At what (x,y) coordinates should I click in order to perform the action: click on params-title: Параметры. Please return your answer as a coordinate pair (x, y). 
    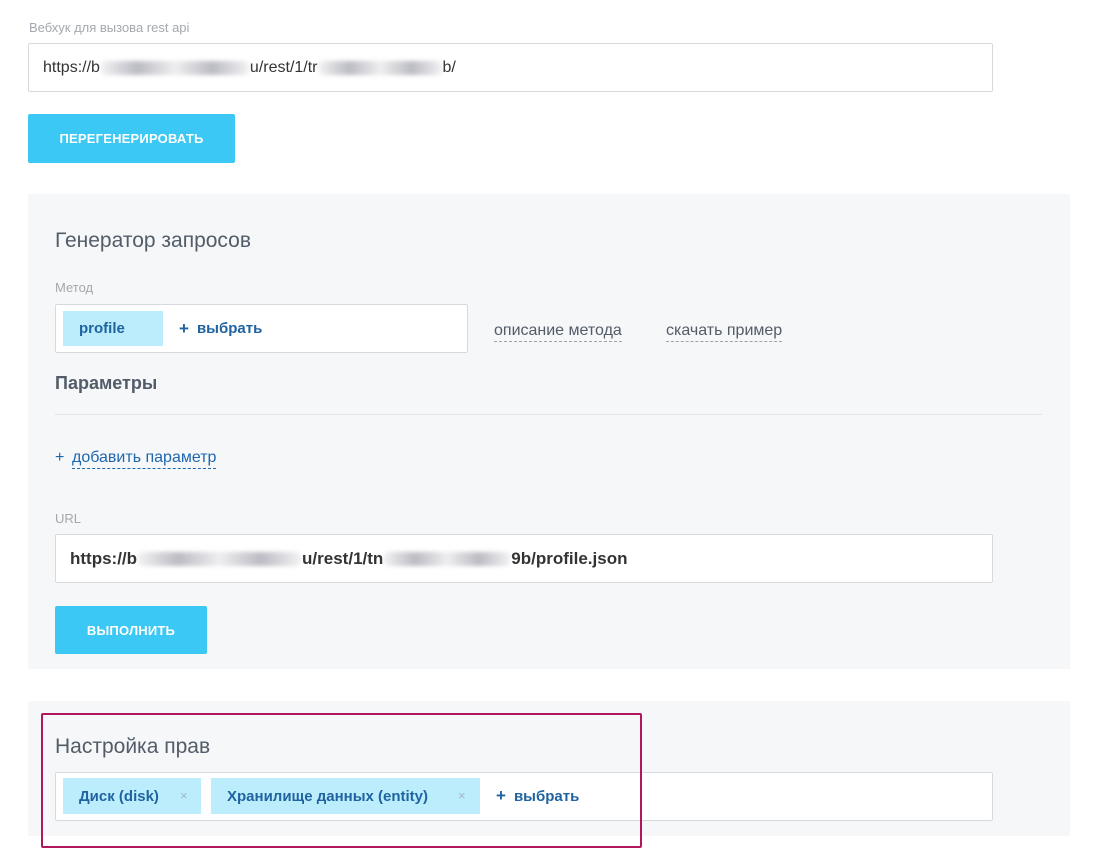
    Looking at the image, I should click on (106, 383).